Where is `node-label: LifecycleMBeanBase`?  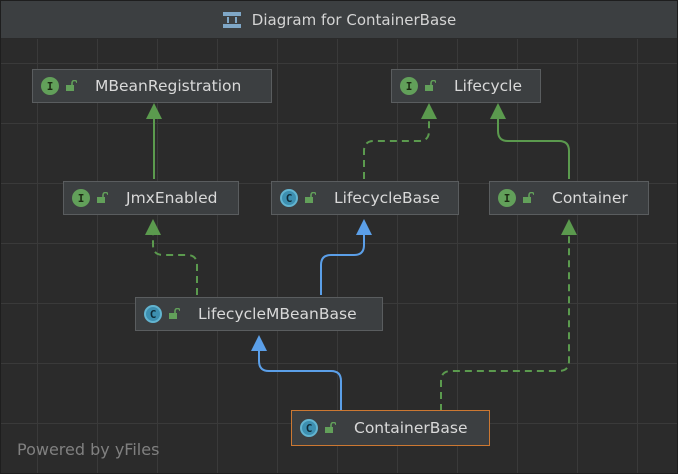 node-label: LifecycleMBeanBase is located at coordinates (277, 314).